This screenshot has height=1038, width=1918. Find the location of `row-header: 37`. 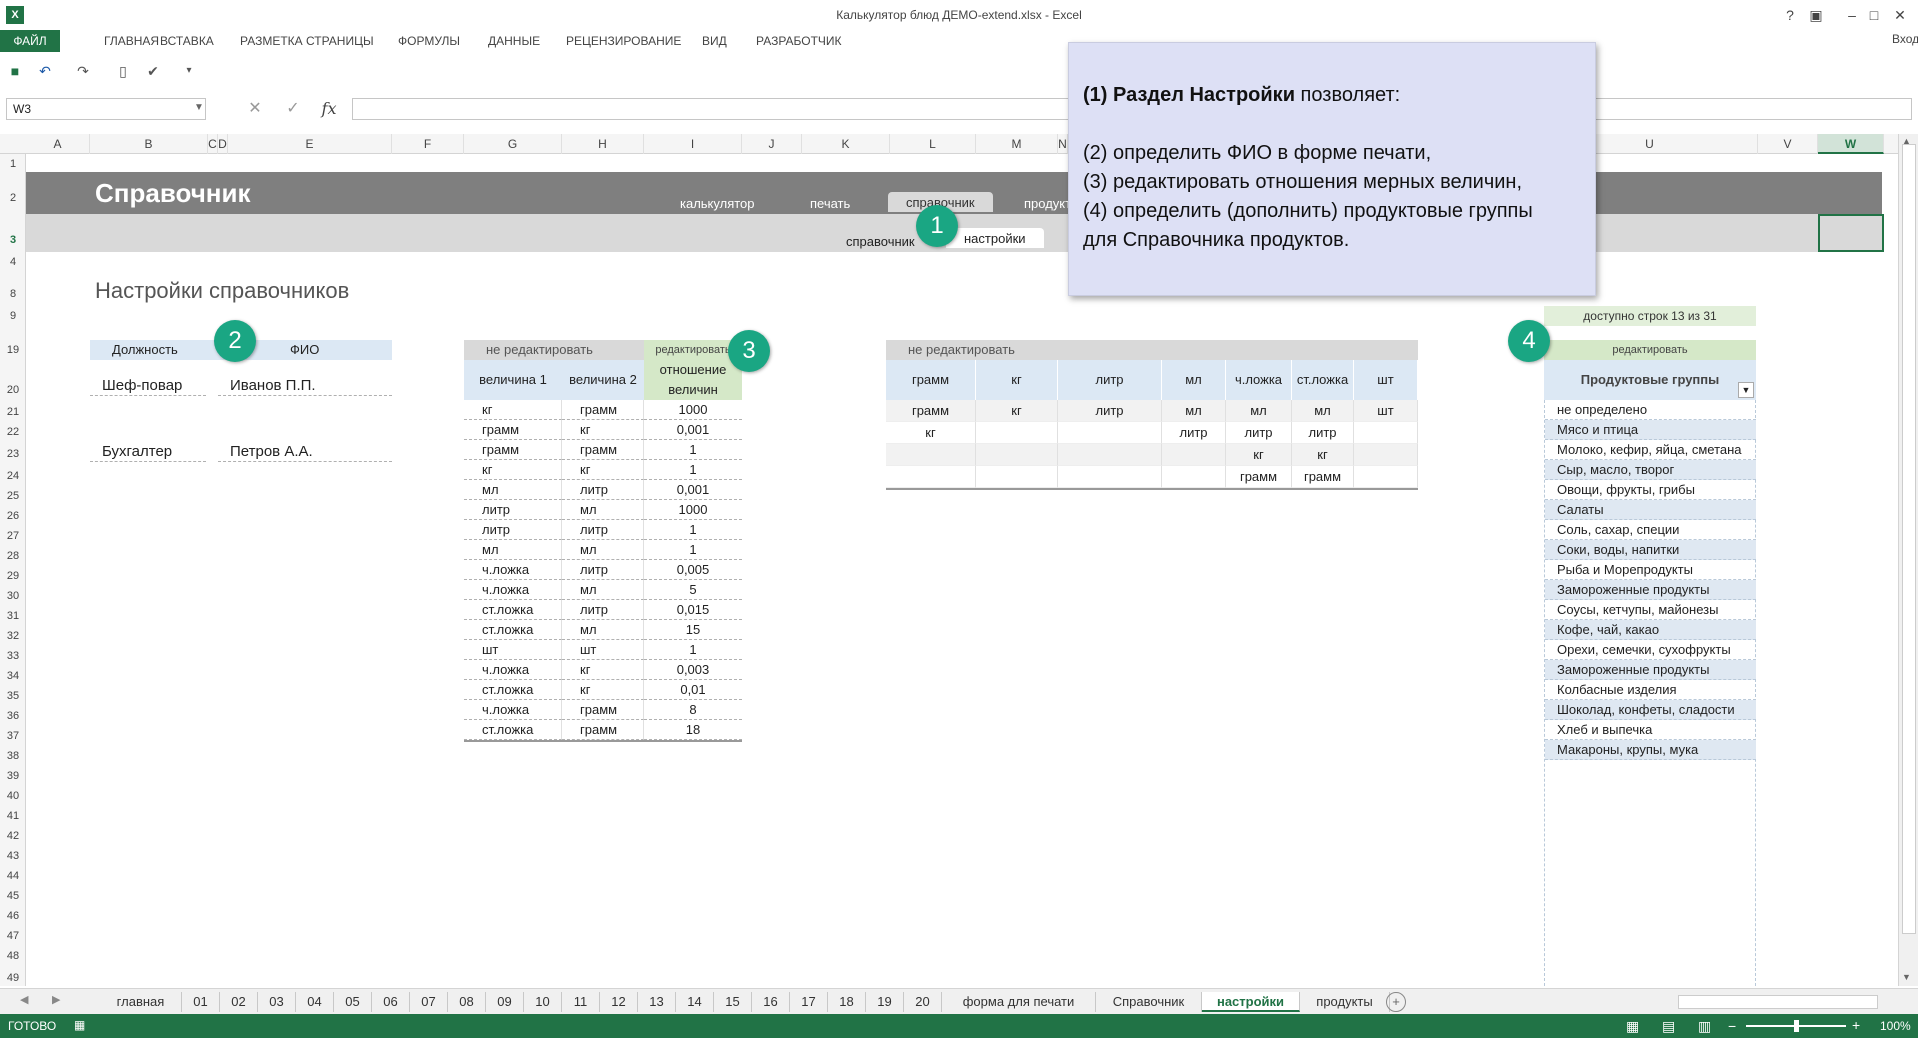

row-header: 37 is located at coordinates (13, 736).